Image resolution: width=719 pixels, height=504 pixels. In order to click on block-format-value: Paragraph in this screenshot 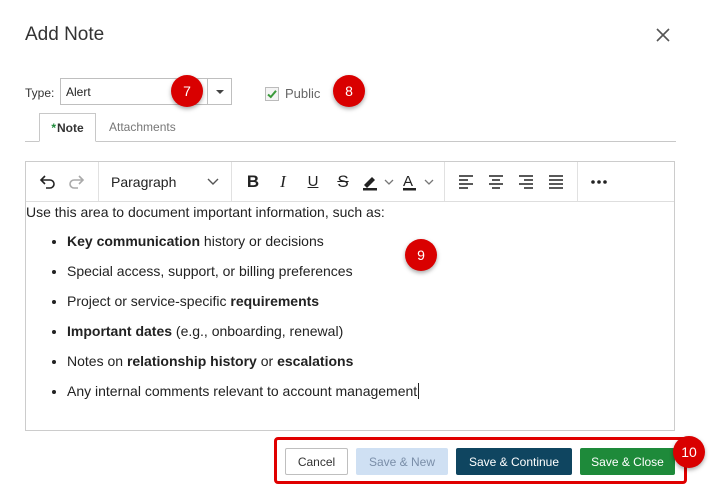, I will do `click(144, 181)`.